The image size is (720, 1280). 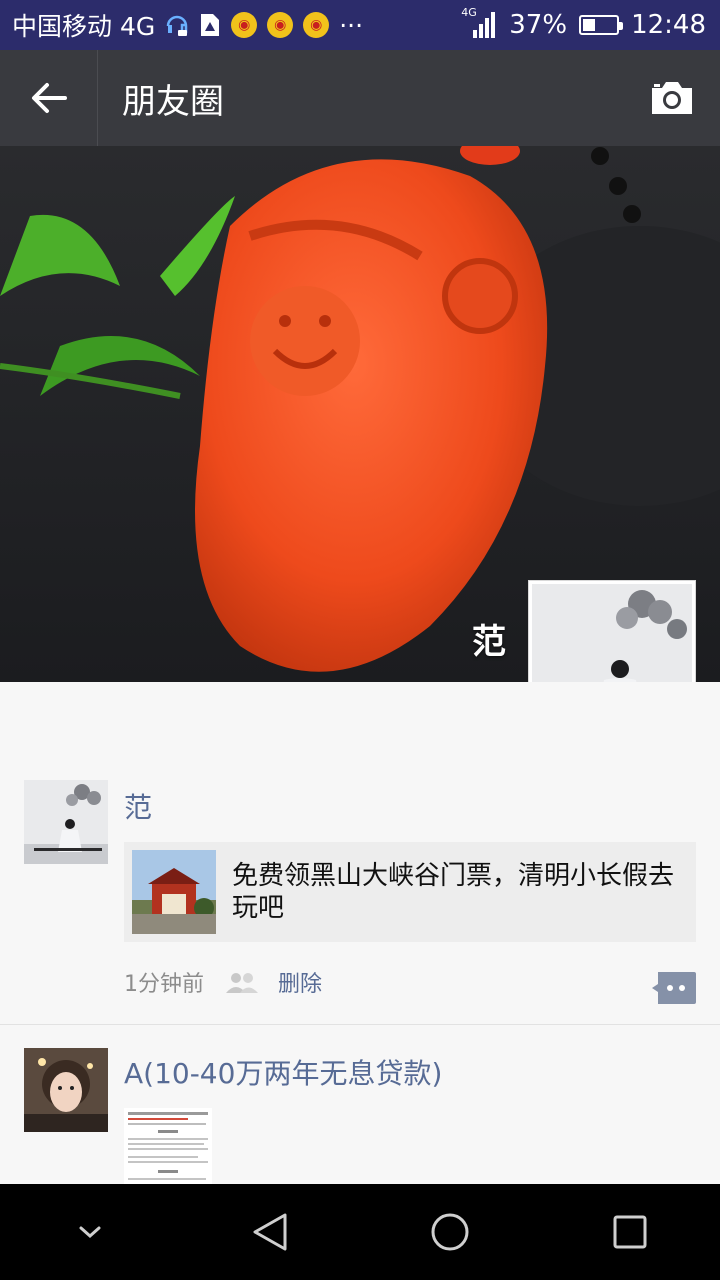 I want to click on more-notifications-icon: ···, so click(x=351, y=25).